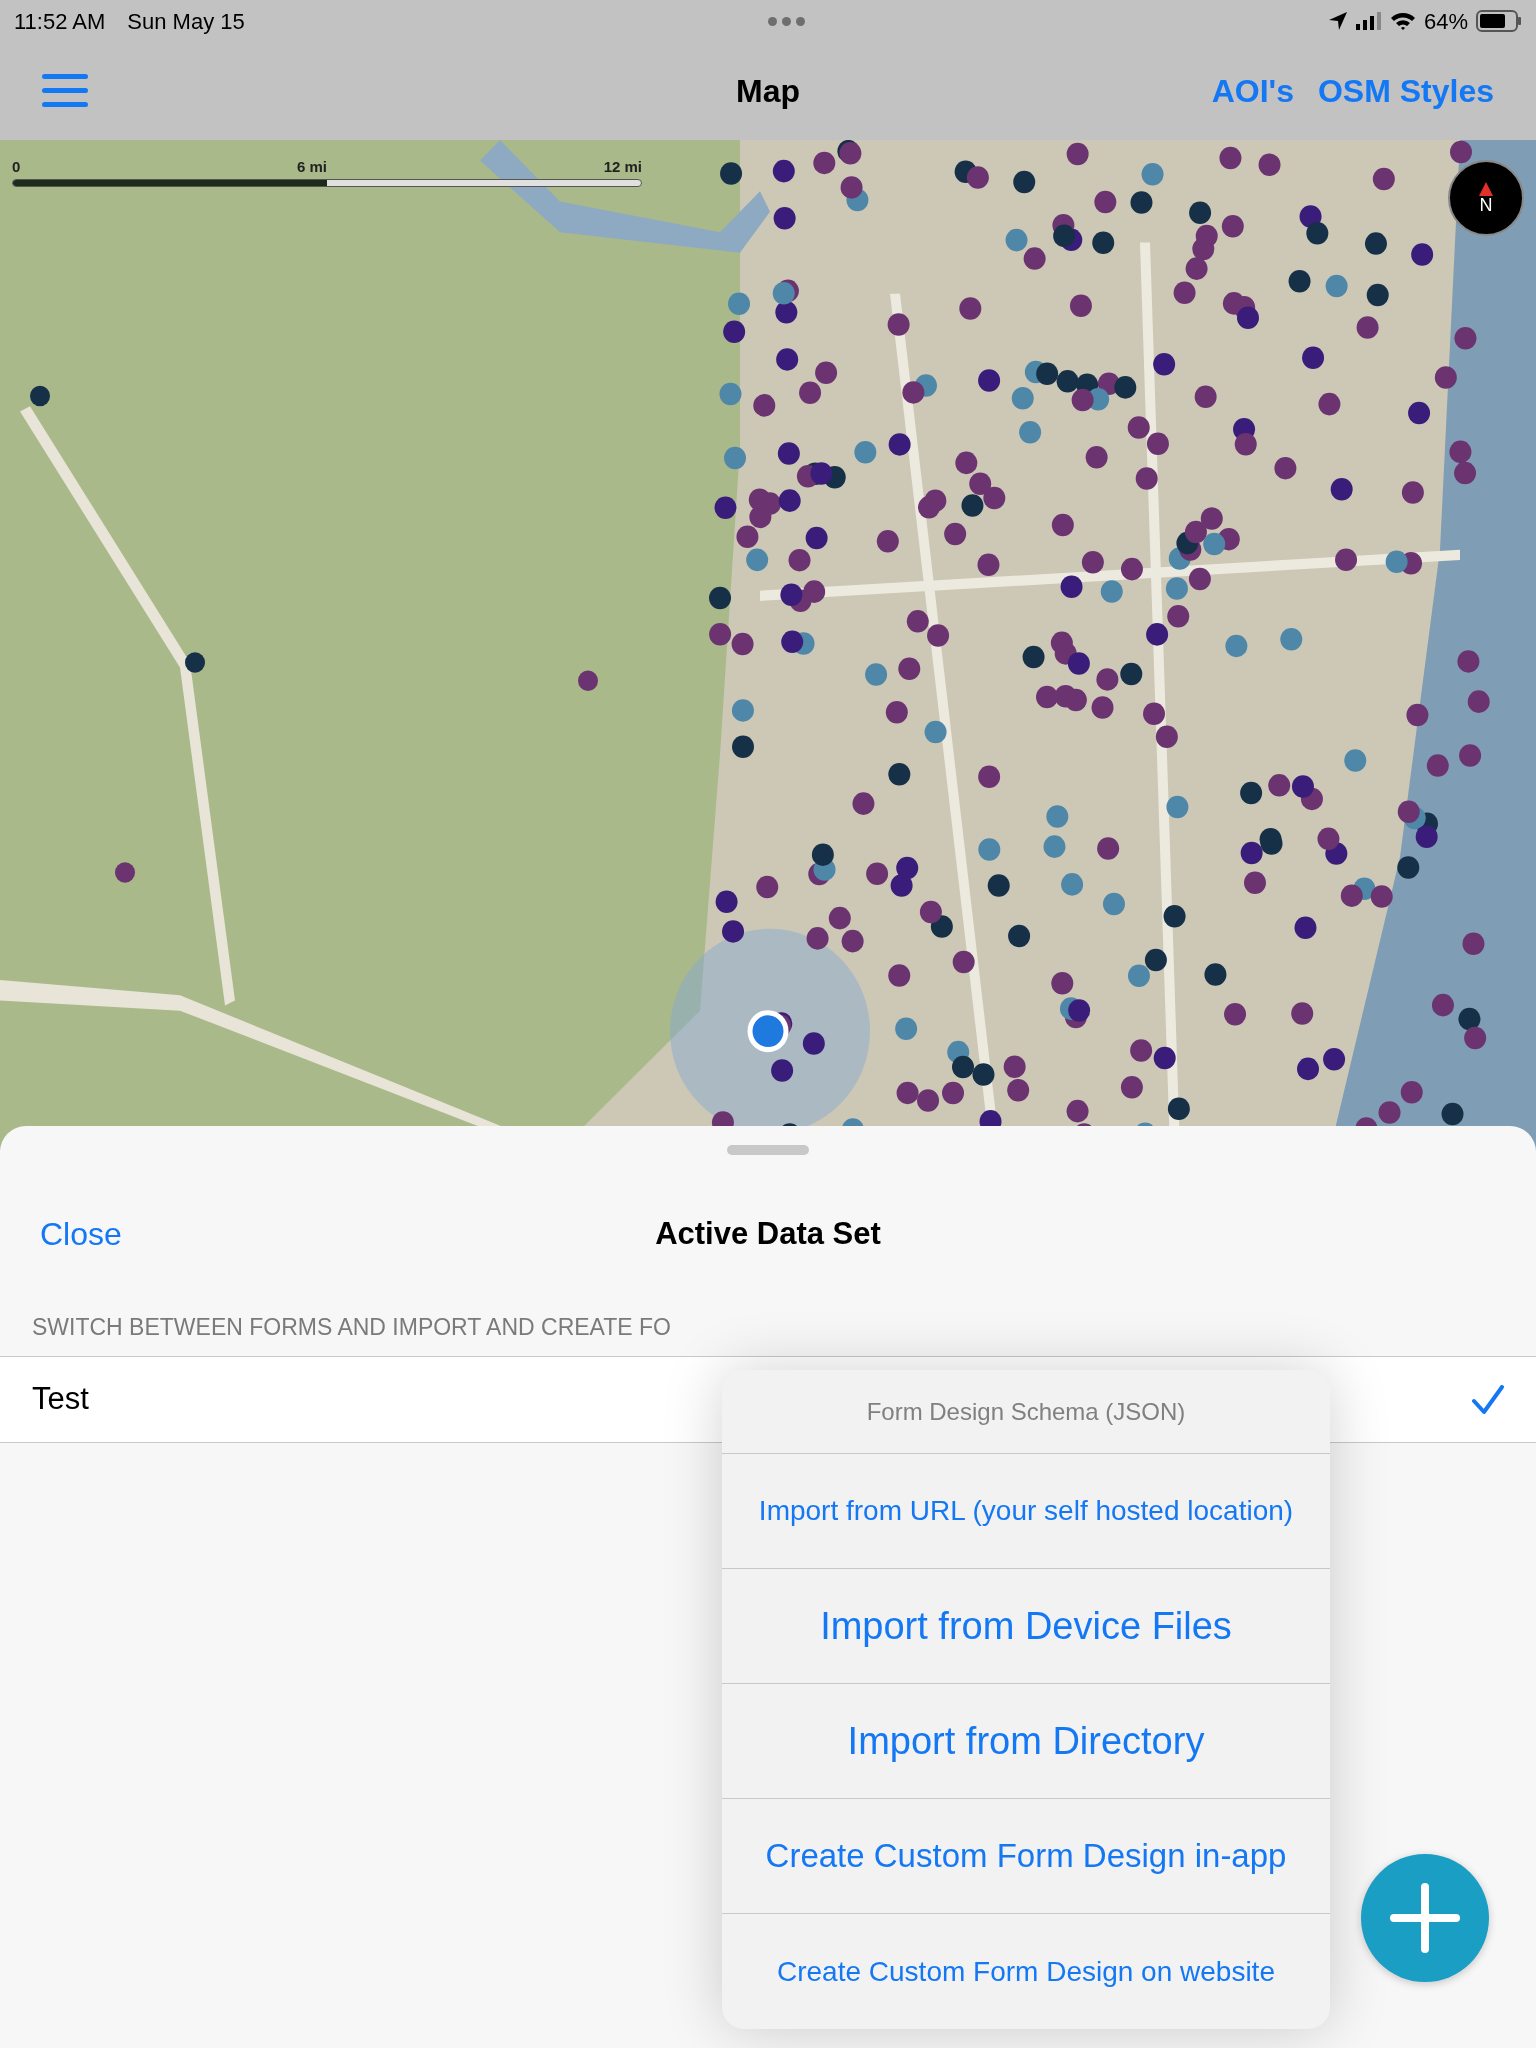 This screenshot has height=2048, width=1536. Describe the element at coordinates (186, 21) in the screenshot. I see `status-date: Sun May 15` at that location.